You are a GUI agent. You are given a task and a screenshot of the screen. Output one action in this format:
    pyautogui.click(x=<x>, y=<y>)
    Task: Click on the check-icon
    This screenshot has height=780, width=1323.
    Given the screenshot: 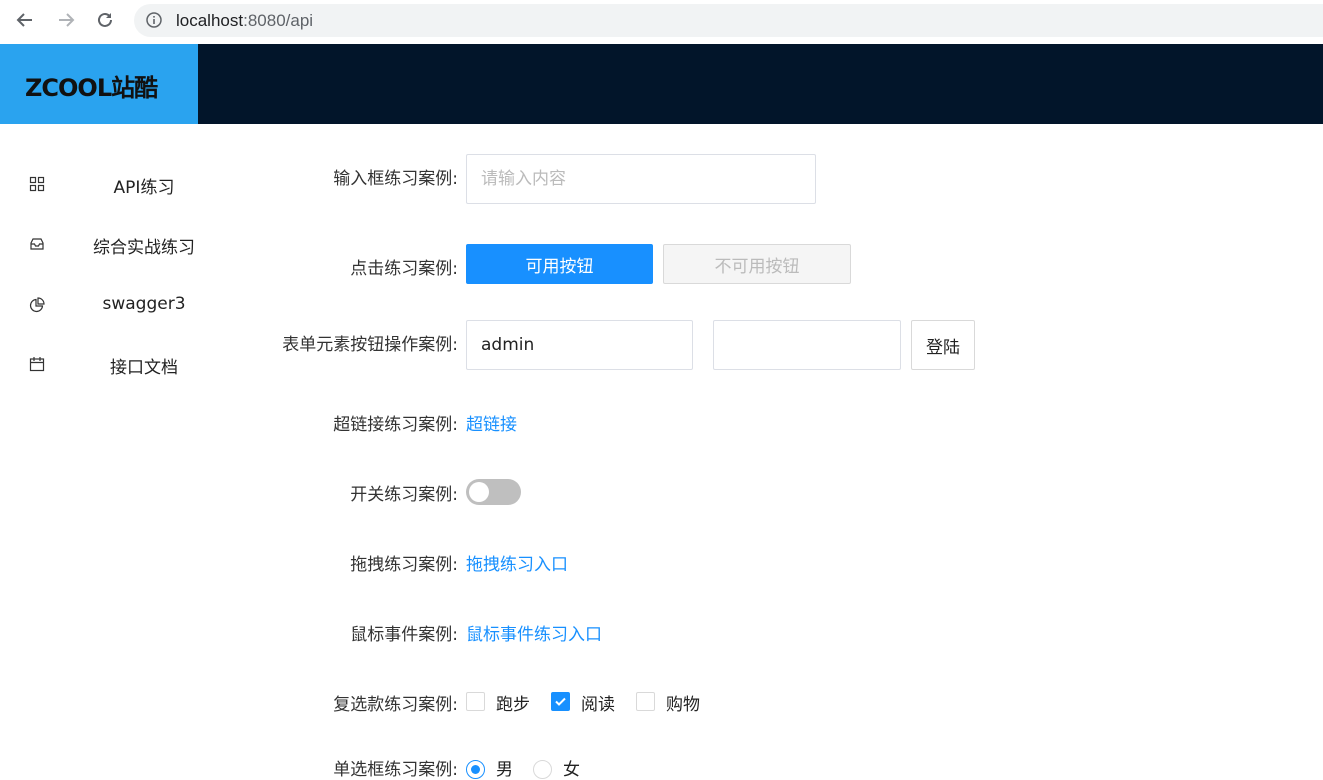 What is the action you would take?
    pyautogui.click(x=560, y=701)
    